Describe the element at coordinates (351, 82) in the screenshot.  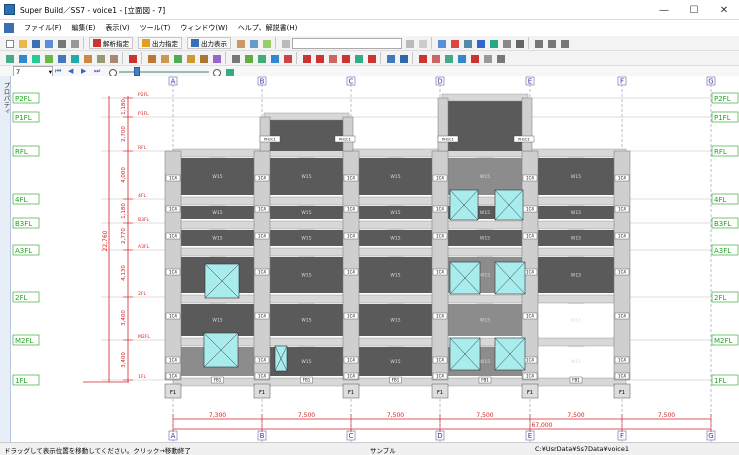
I see `axis-label-top: C` at that location.